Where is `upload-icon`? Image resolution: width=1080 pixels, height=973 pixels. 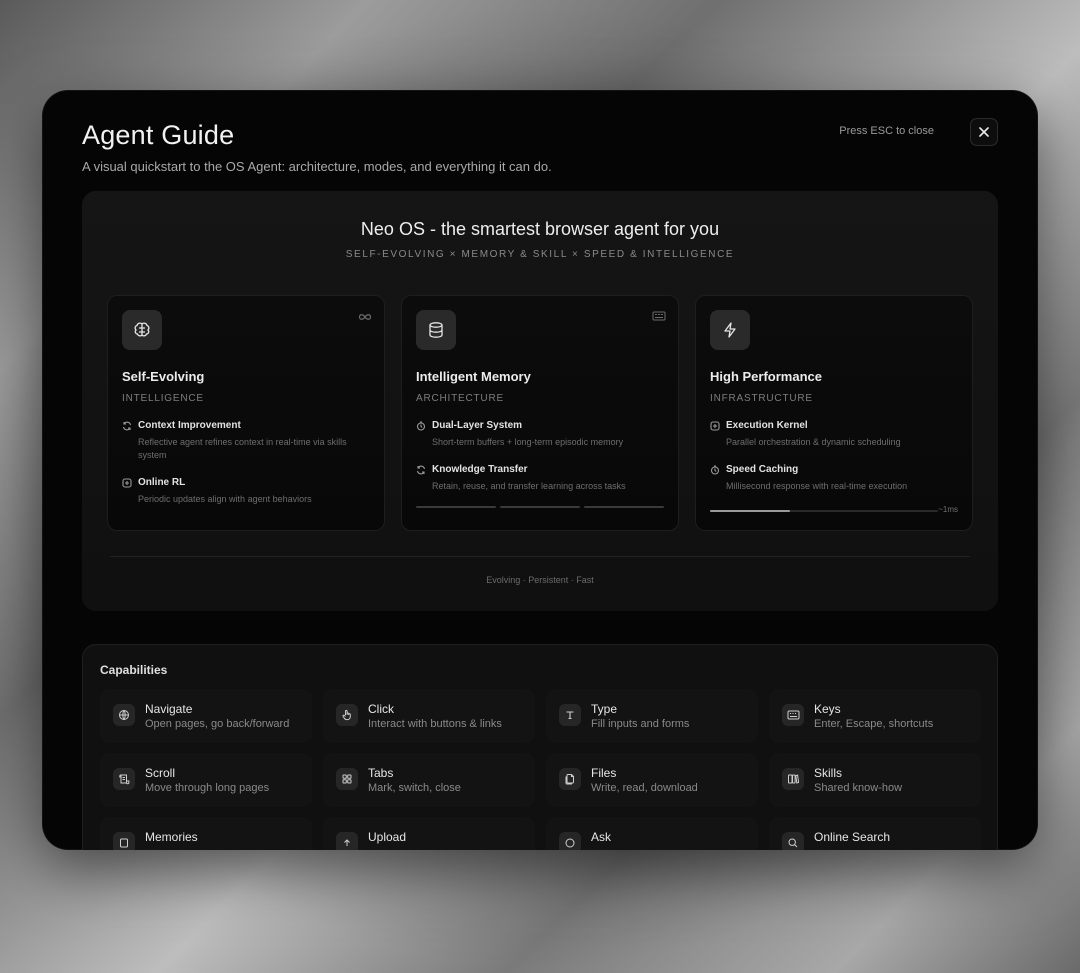
upload-icon is located at coordinates (347, 841).